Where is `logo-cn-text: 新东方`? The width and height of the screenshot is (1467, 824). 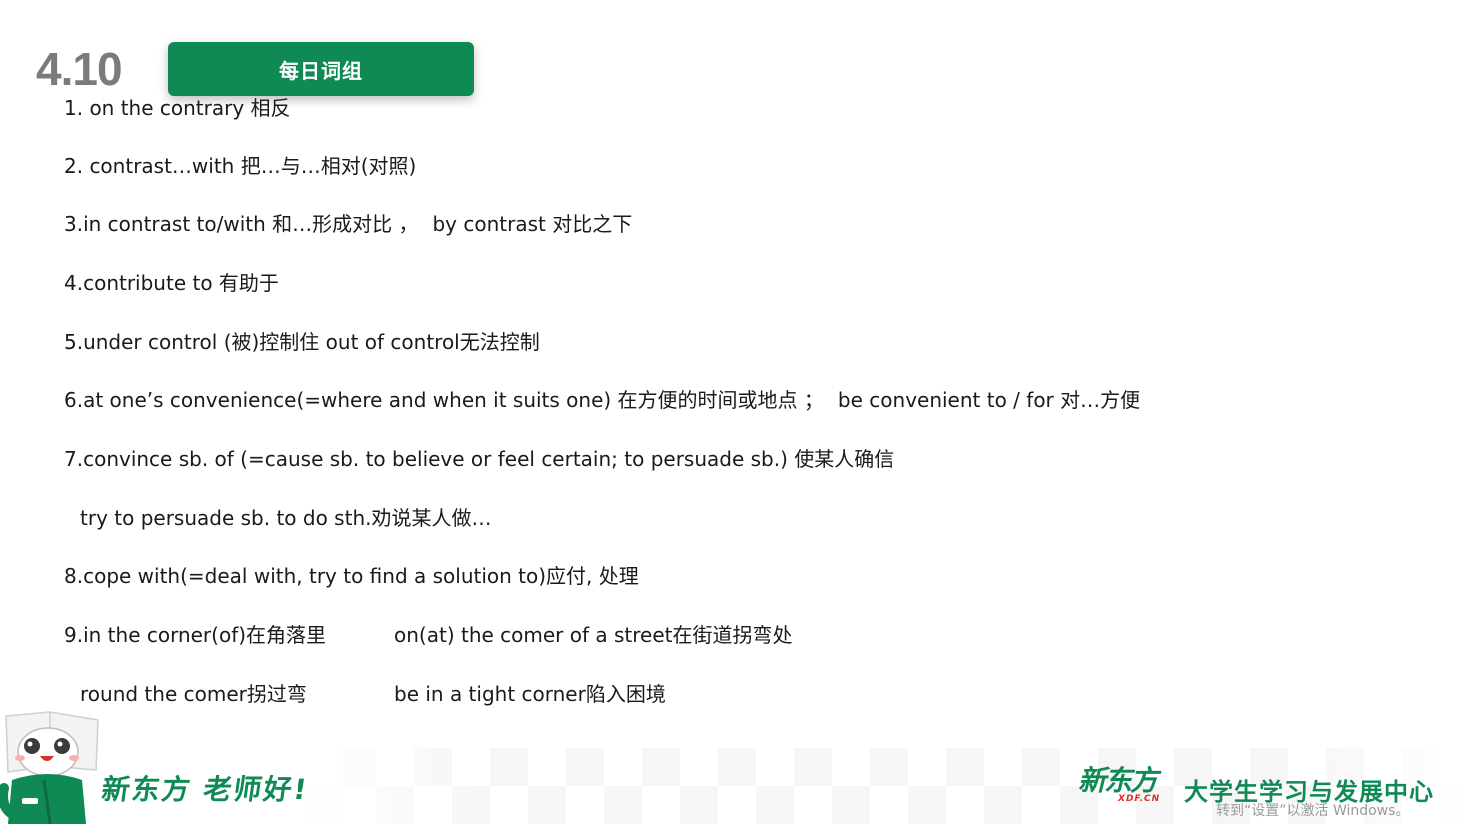
logo-cn-text: 新东方 is located at coordinates (1118, 780).